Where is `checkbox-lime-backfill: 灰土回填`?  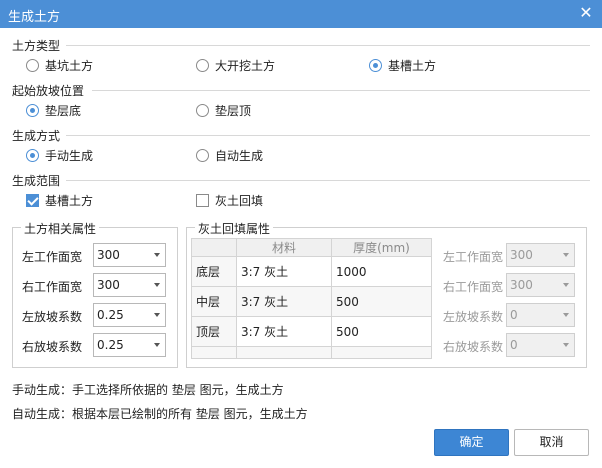 checkbox-lime-backfill: 灰土回填 is located at coordinates (229, 200).